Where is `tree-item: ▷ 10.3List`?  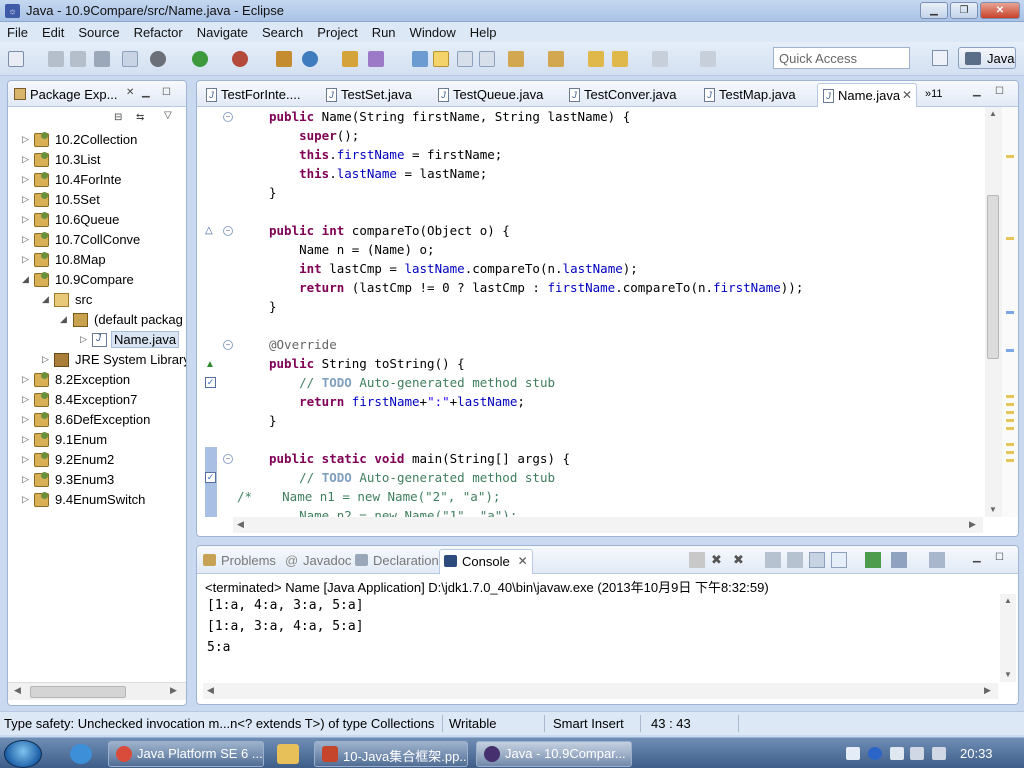 tree-item: ▷ 10.3List is located at coordinates (97, 160).